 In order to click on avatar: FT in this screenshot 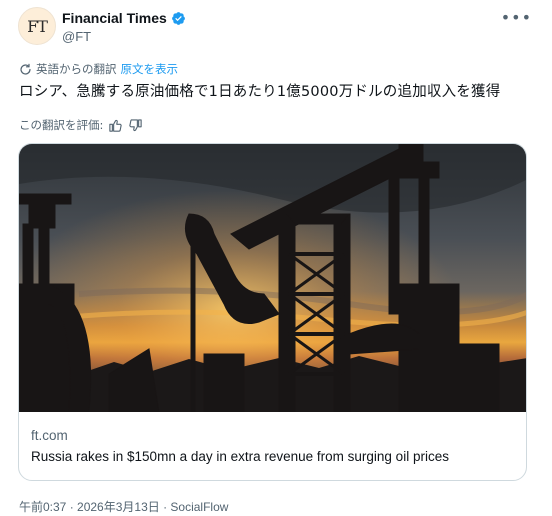, I will do `click(37, 26)`.